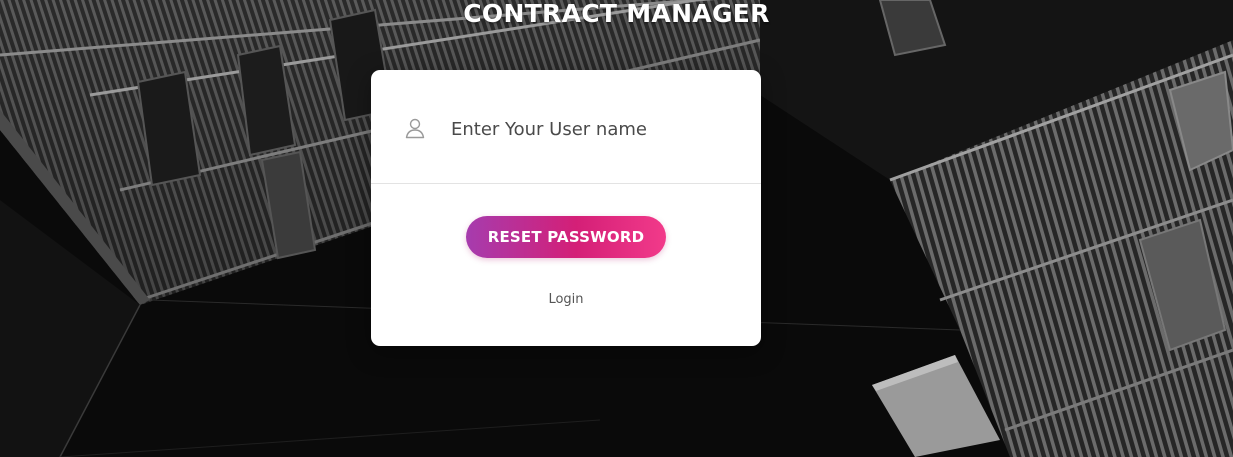 The width and height of the screenshot is (1233, 457). Describe the element at coordinates (596, 129) in the screenshot. I see `username-input` at that location.